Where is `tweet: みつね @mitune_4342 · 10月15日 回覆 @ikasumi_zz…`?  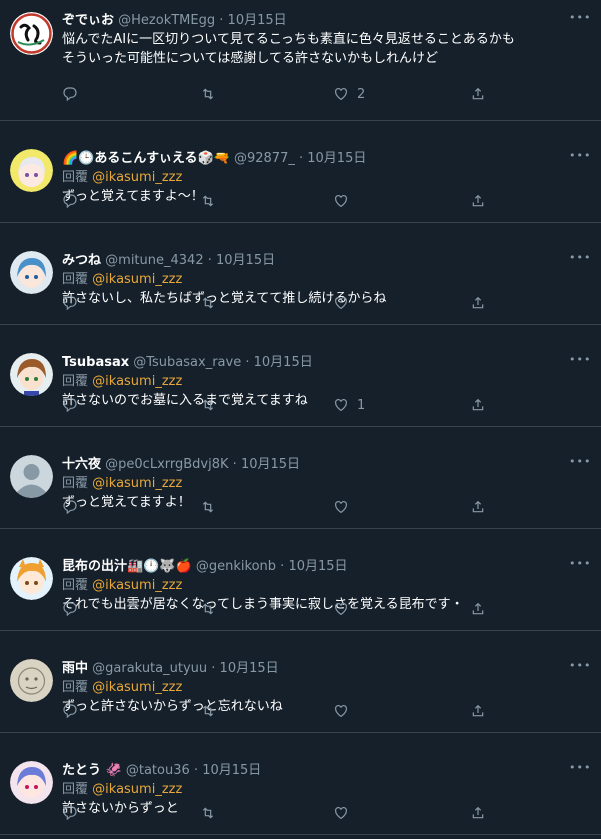 tweet: みつね @mitune_4342 · 10月15日 回覆 @ikasumi_zz… is located at coordinates (300, 274).